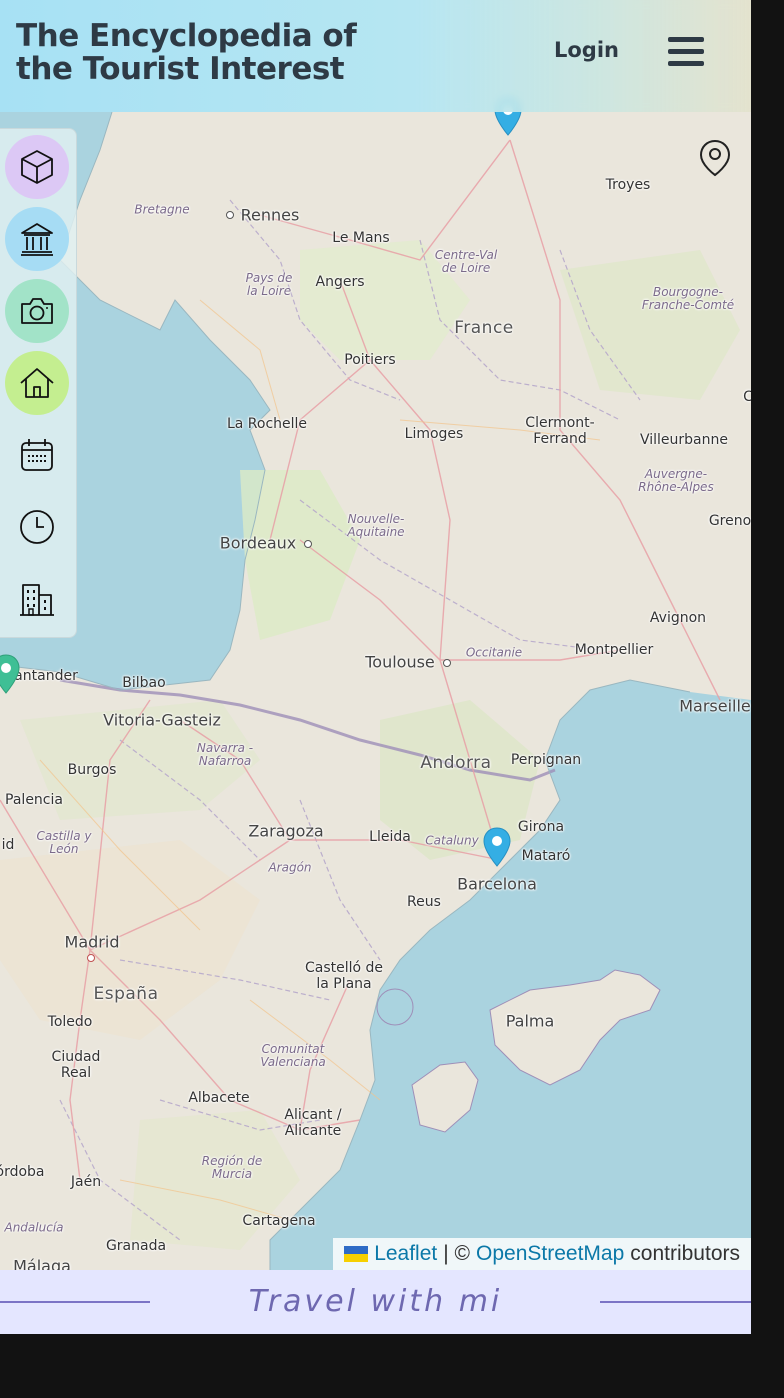  What do you see at coordinates (361, 238) in the screenshot?
I see `map-label: Le Mans` at bounding box center [361, 238].